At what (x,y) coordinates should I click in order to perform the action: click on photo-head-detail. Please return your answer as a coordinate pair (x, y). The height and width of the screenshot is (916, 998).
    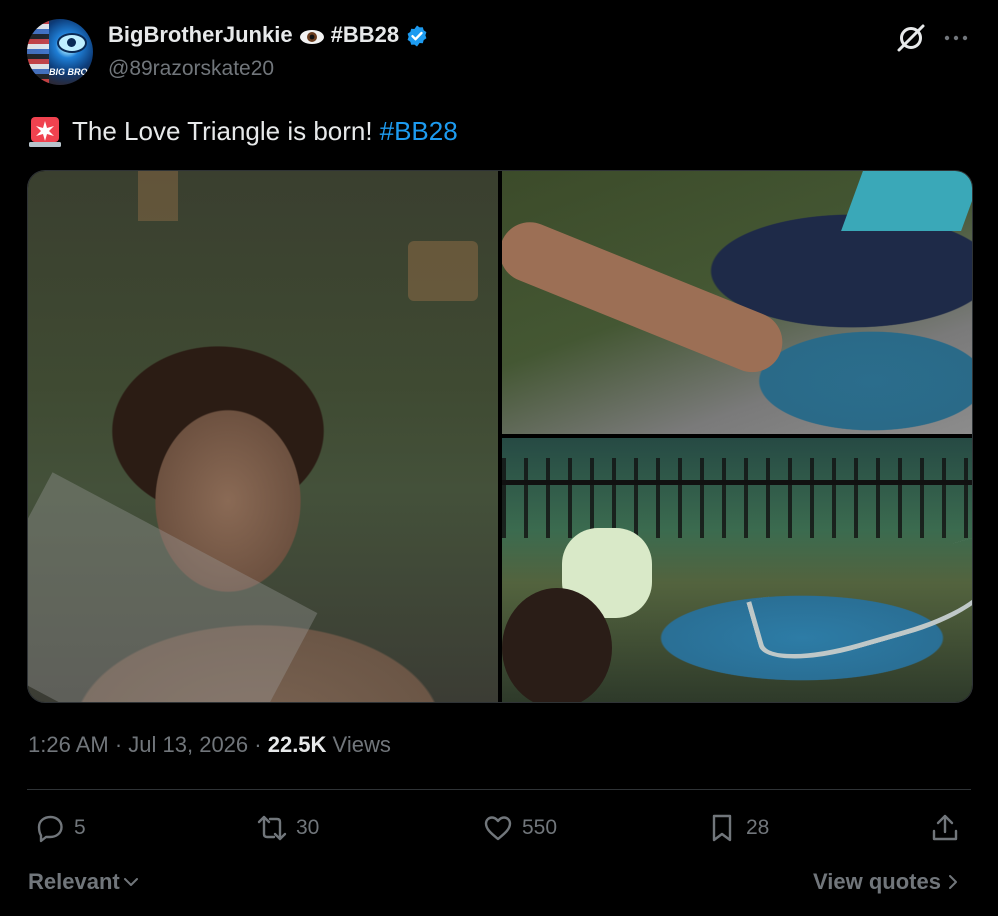
    Looking at the image, I should click on (557, 645).